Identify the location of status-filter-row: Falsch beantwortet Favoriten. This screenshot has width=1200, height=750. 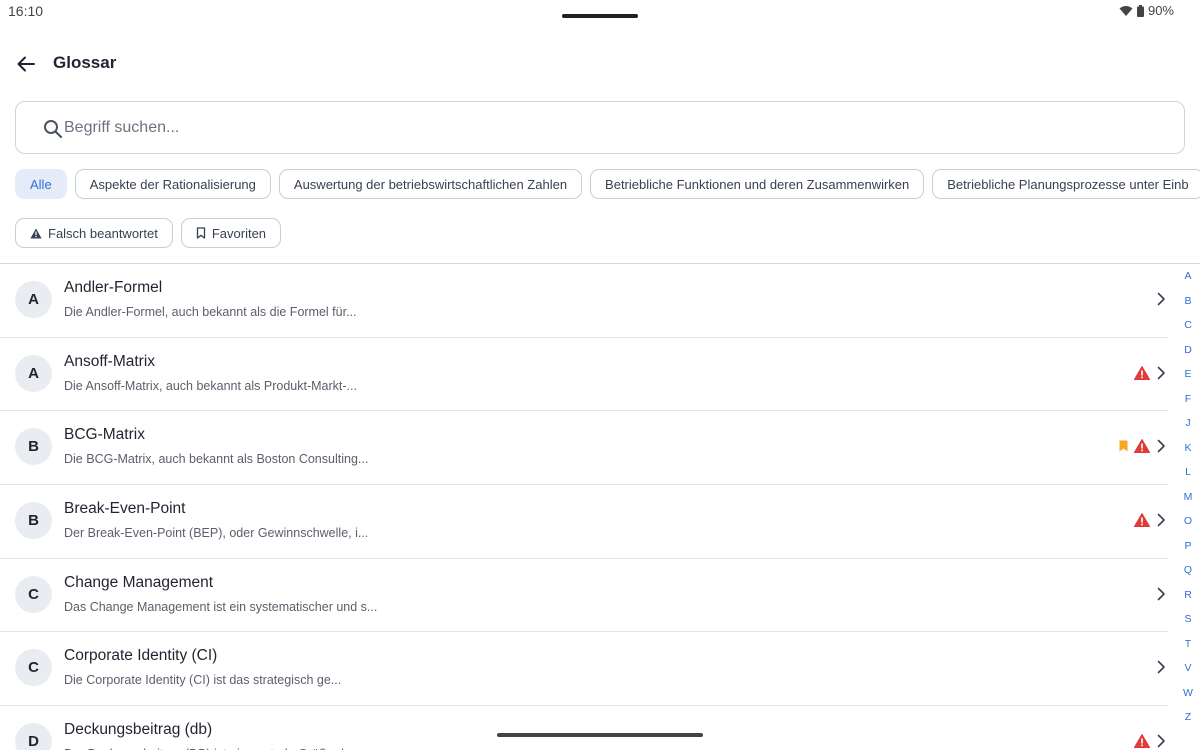
(148, 233).